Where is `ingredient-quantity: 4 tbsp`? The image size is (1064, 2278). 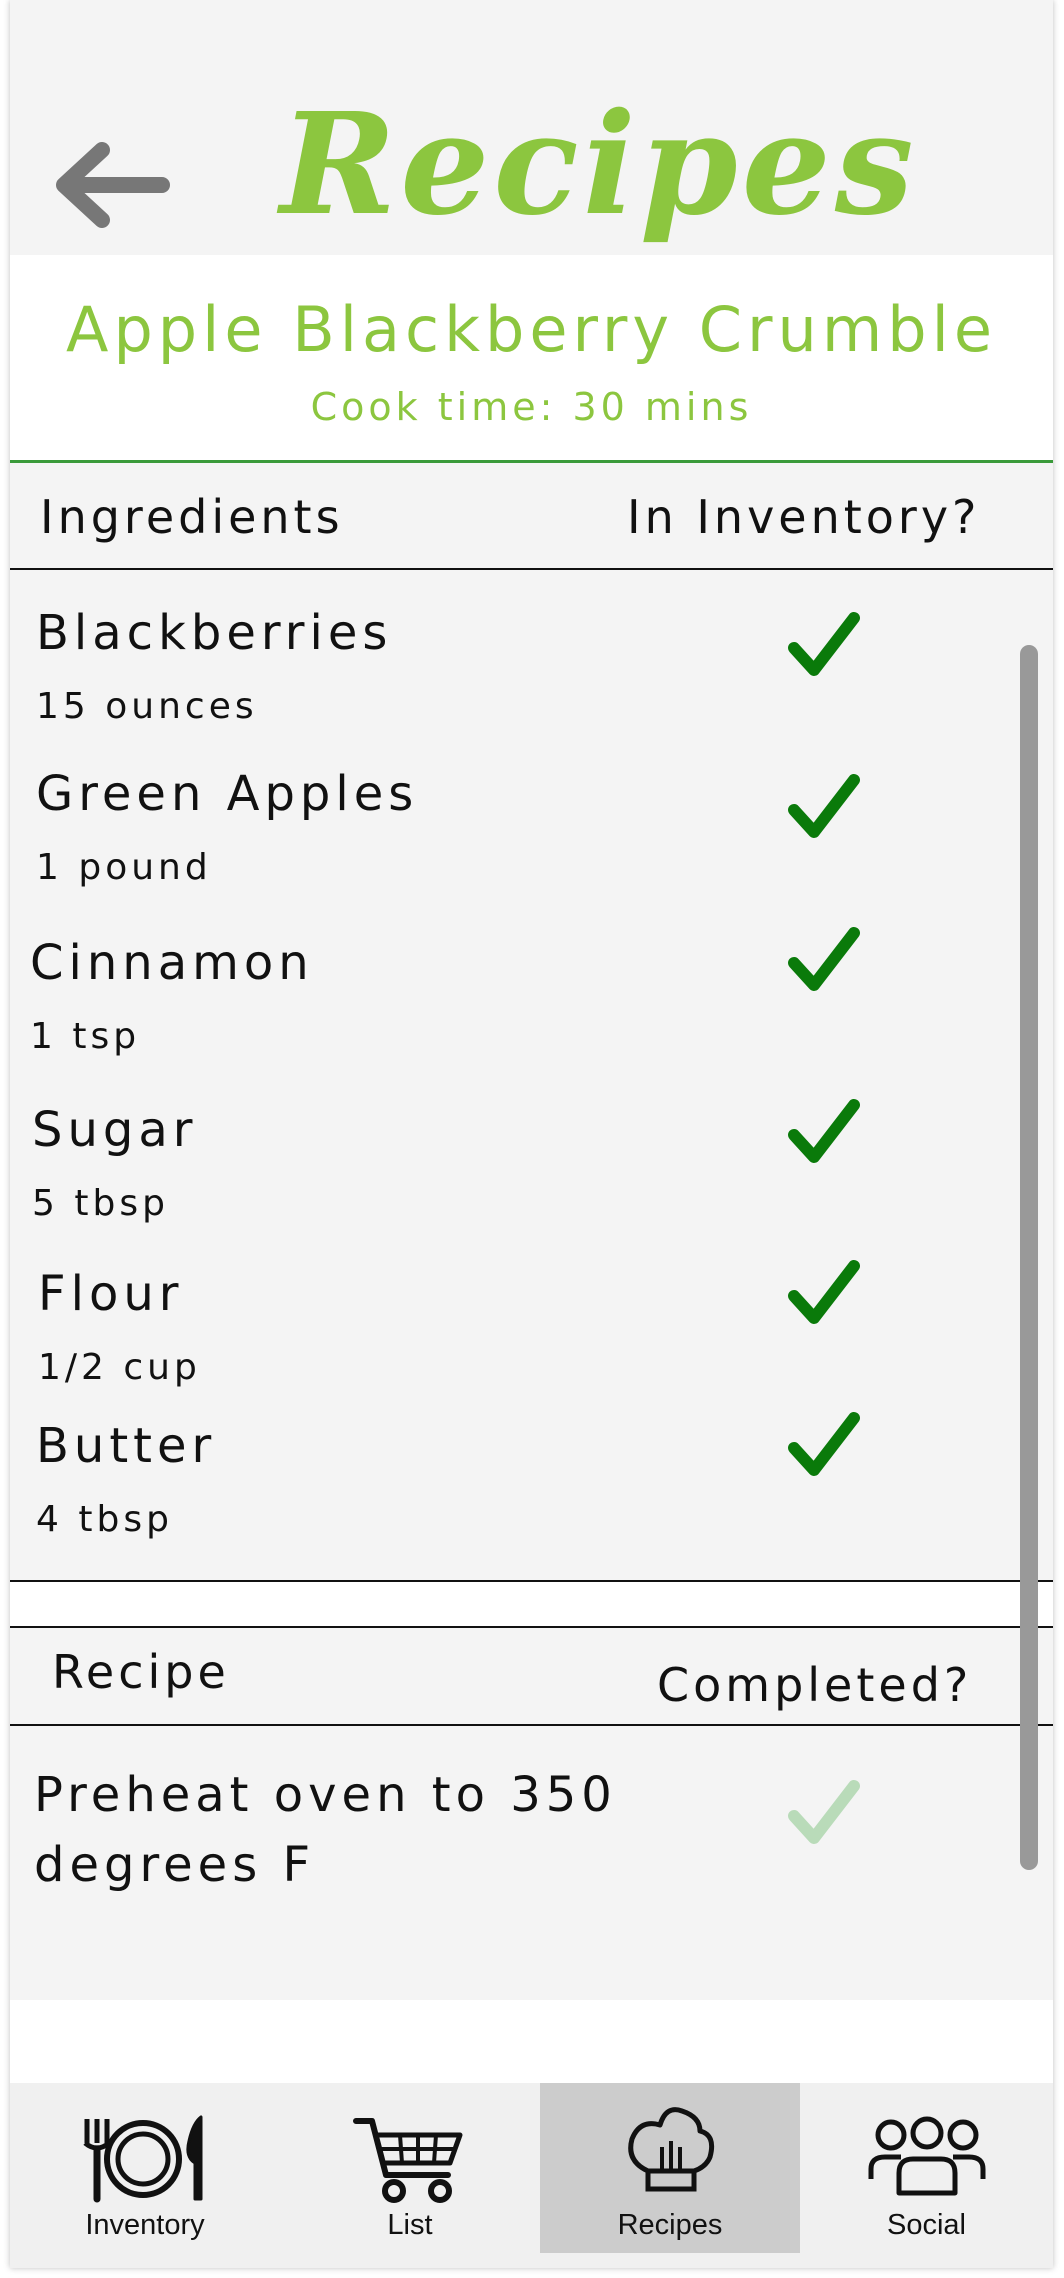
ingredient-quantity: 4 tbsp is located at coordinates (104, 1519).